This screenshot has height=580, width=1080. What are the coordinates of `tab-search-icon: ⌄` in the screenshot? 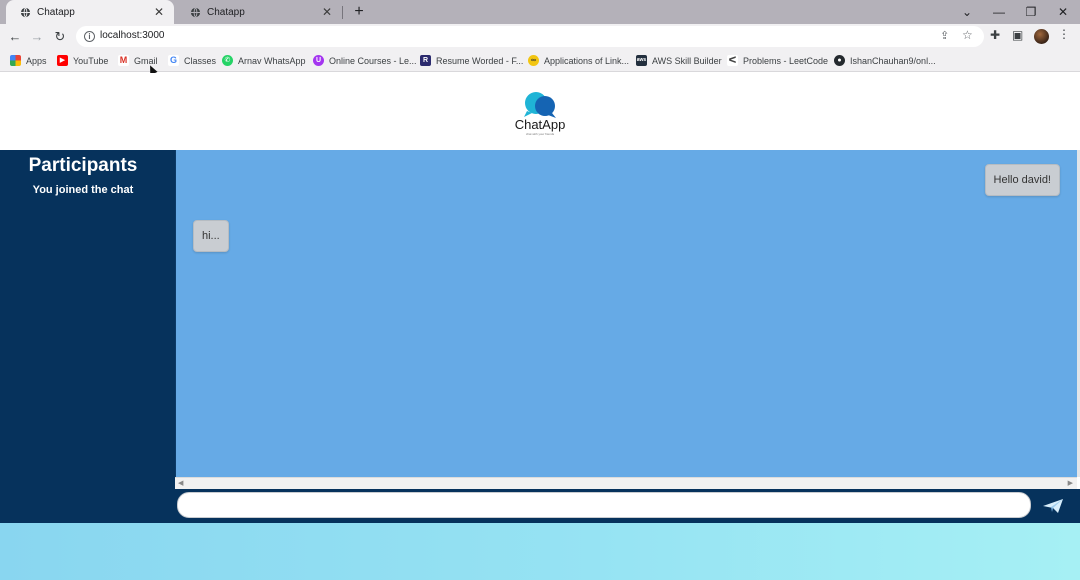 It's located at (967, 12).